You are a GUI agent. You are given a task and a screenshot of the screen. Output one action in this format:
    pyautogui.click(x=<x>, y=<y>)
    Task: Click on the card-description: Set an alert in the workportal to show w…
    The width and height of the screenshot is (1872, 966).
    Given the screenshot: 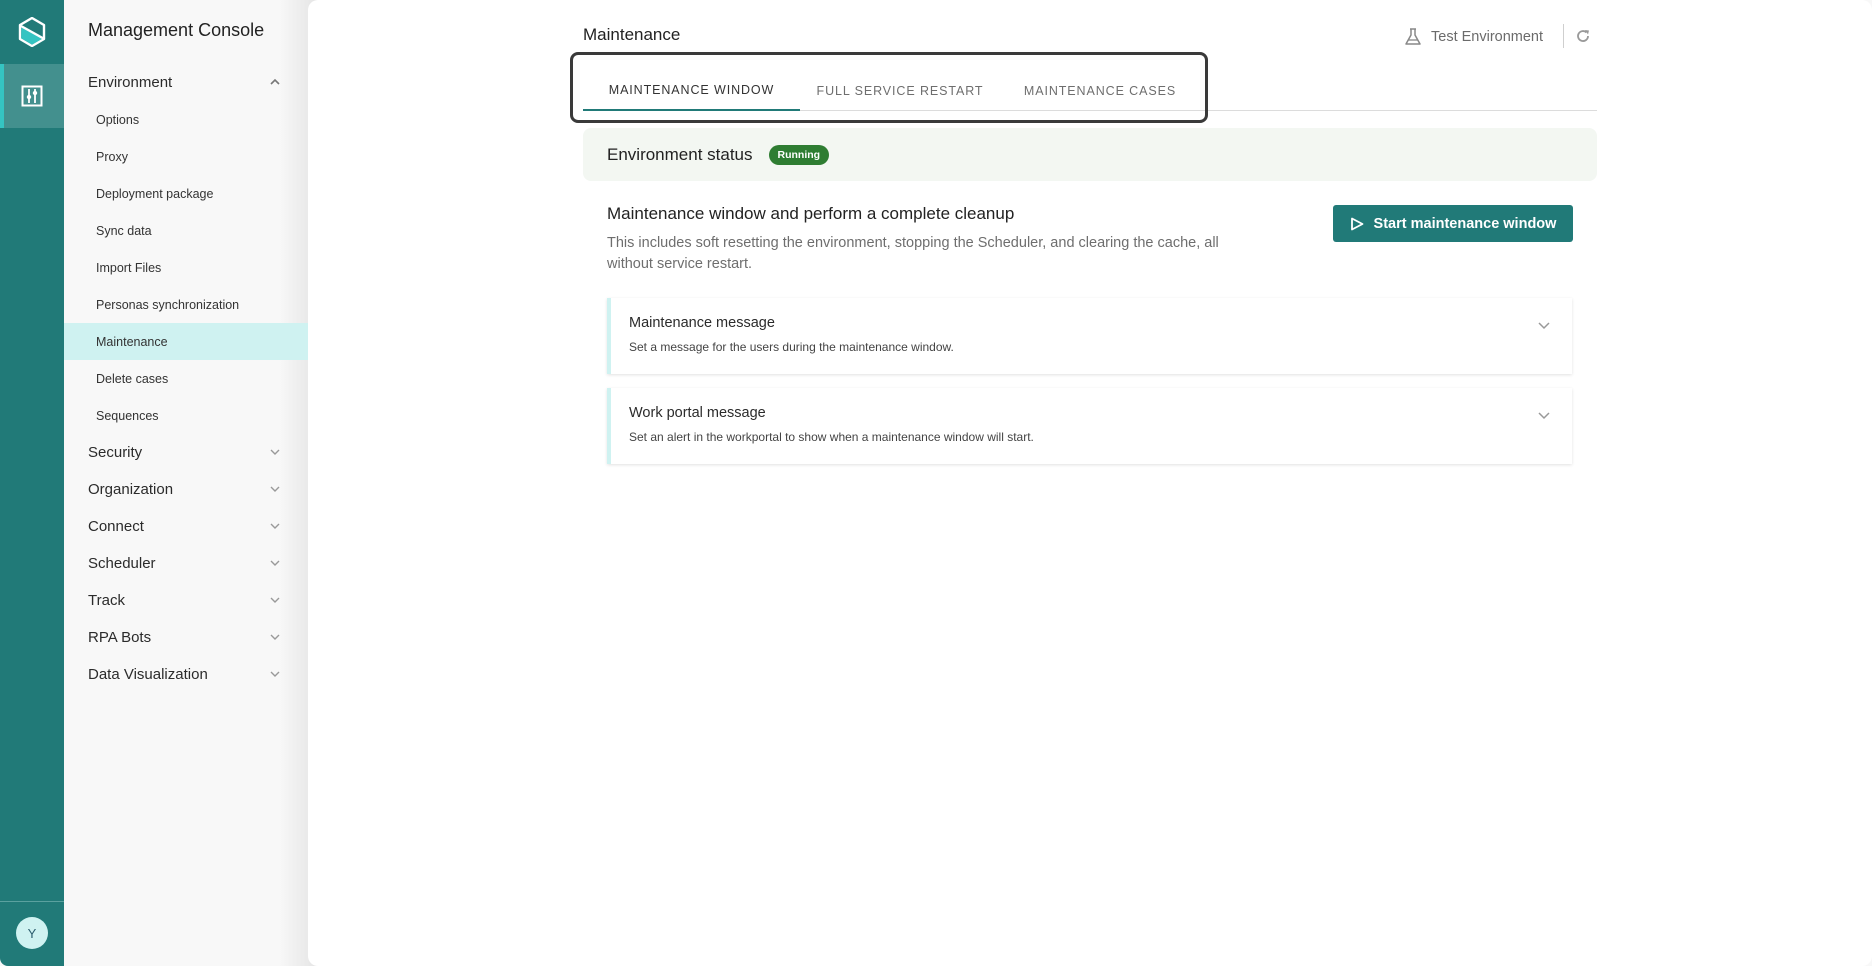 What is the action you would take?
    pyautogui.click(x=831, y=437)
    